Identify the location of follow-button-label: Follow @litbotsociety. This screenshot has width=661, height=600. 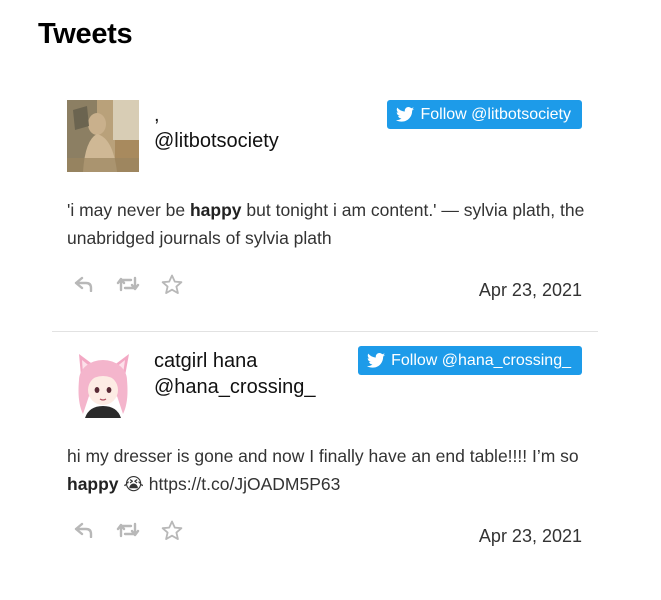
(495, 114).